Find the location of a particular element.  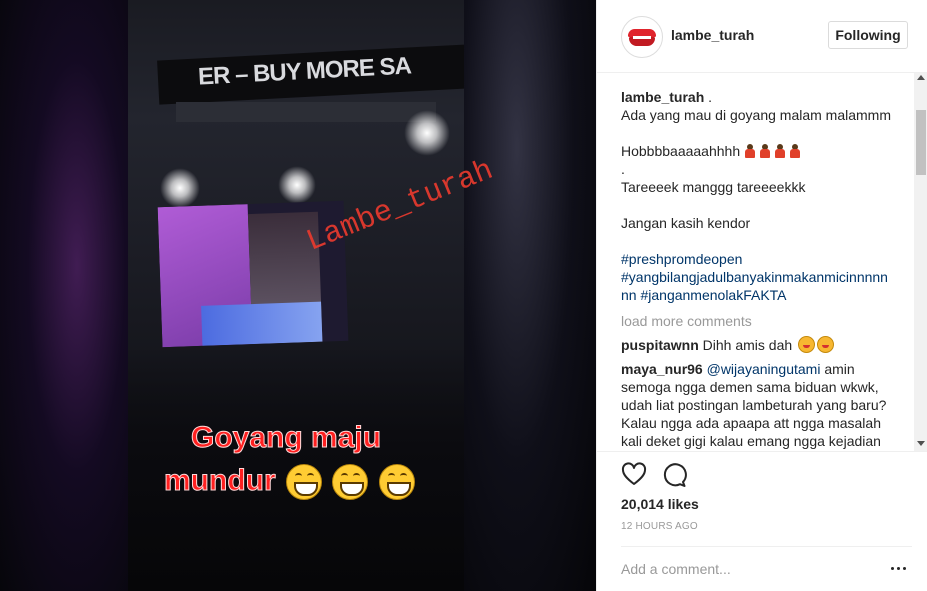

caption-first-line: . is located at coordinates (708, 97).